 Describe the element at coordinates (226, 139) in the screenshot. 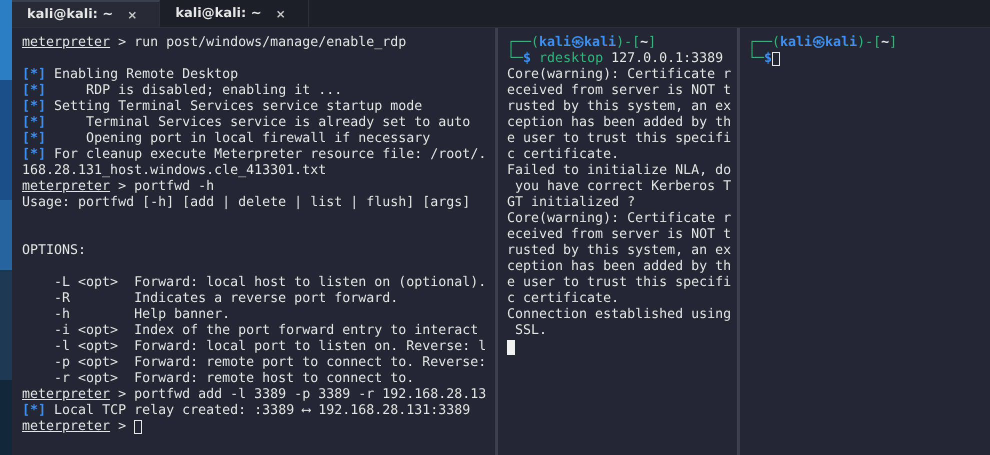

I see `terminal-line: [*] Opening port in local firewall if necessary` at that location.